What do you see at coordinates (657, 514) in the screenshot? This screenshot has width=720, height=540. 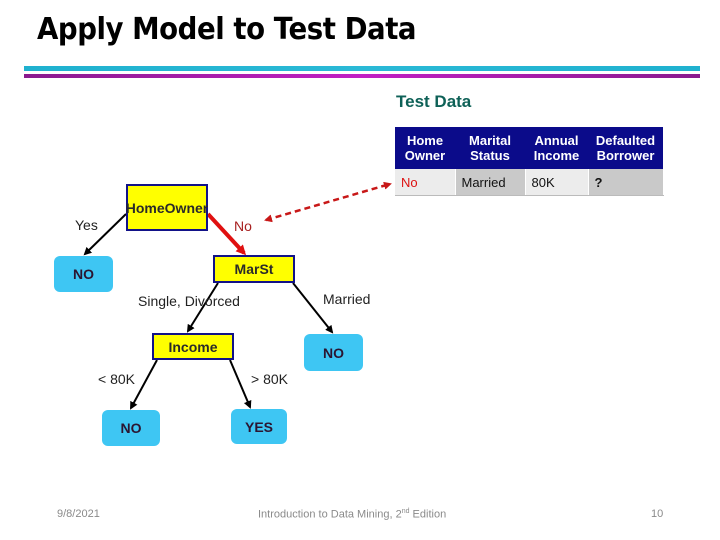 I see `footer-page-number: 10` at bounding box center [657, 514].